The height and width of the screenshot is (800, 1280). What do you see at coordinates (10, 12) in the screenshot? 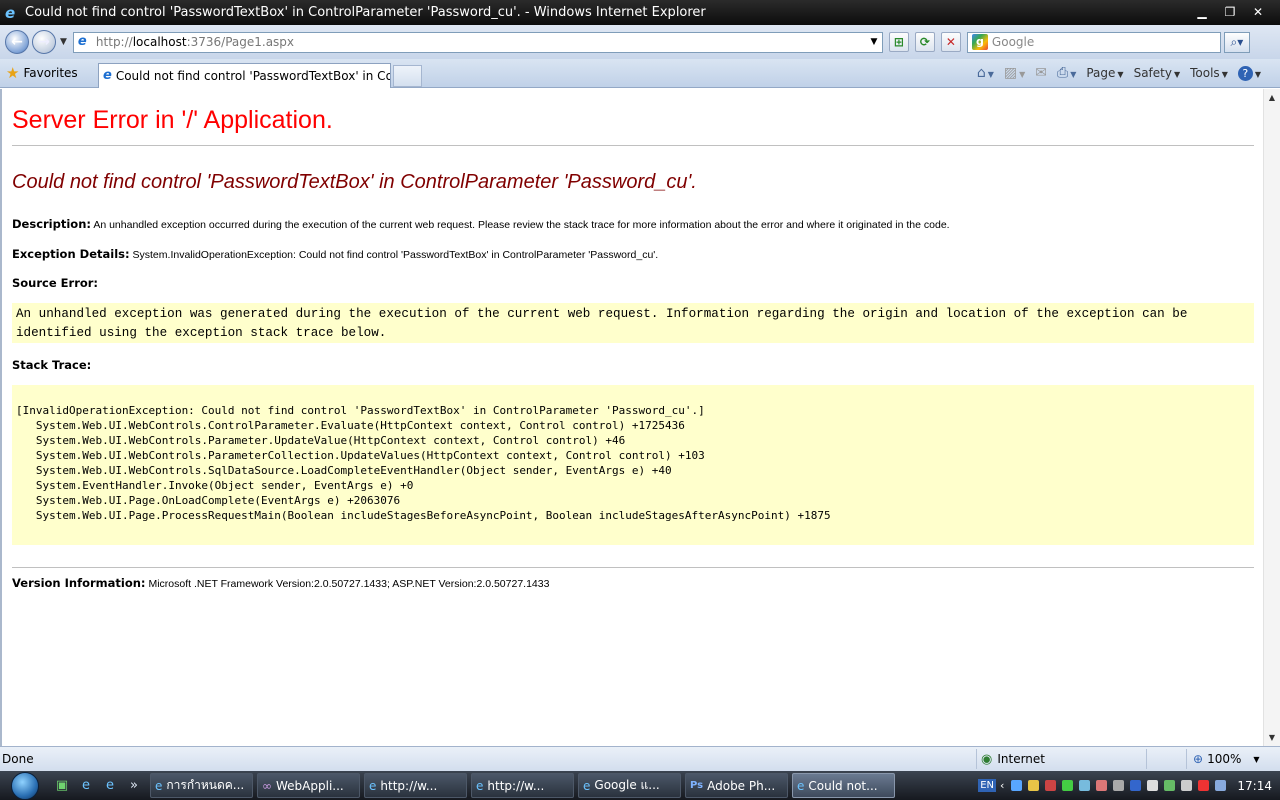
I see `ie-logo-icon: e` at bounding box center [10, 12].